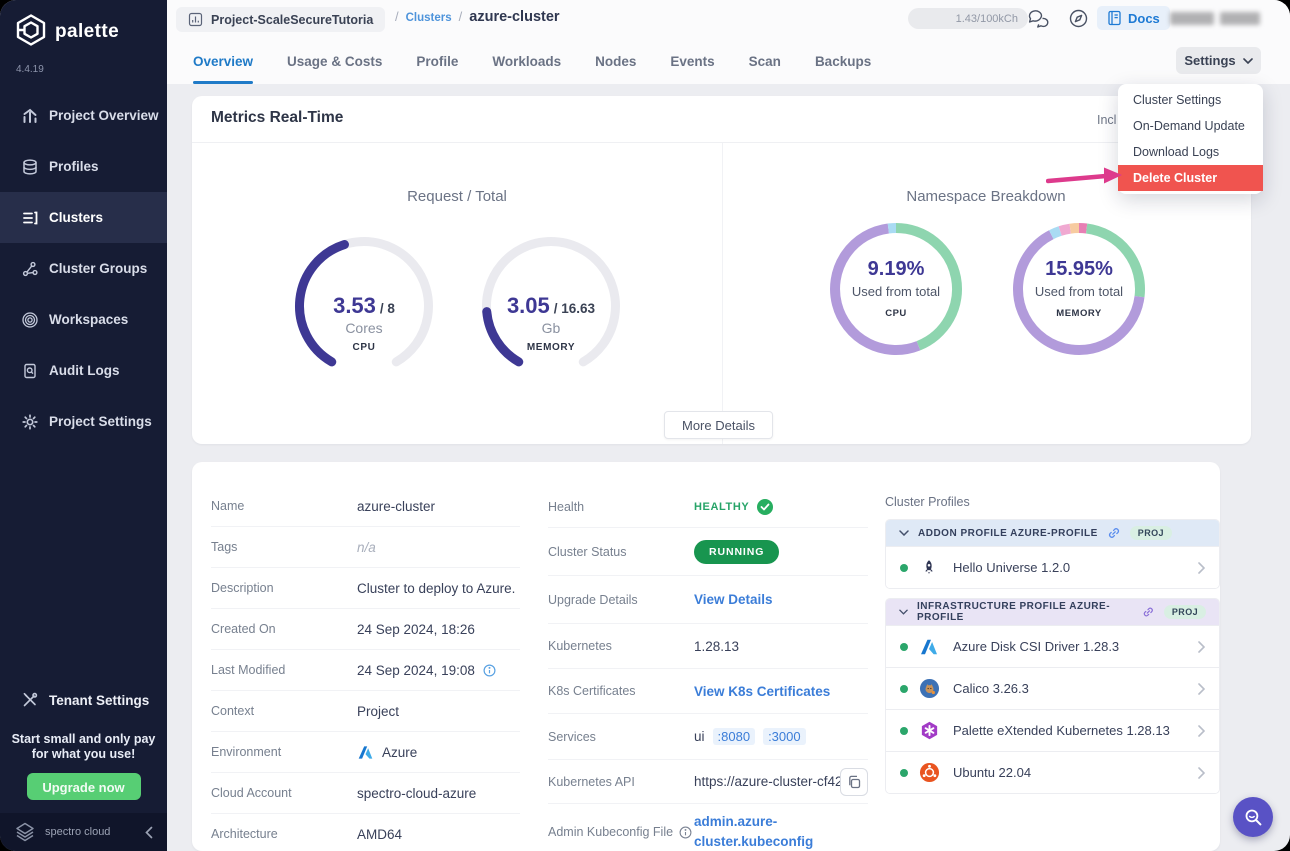  I want to click on ubuntu-icon, so click(930, 773).